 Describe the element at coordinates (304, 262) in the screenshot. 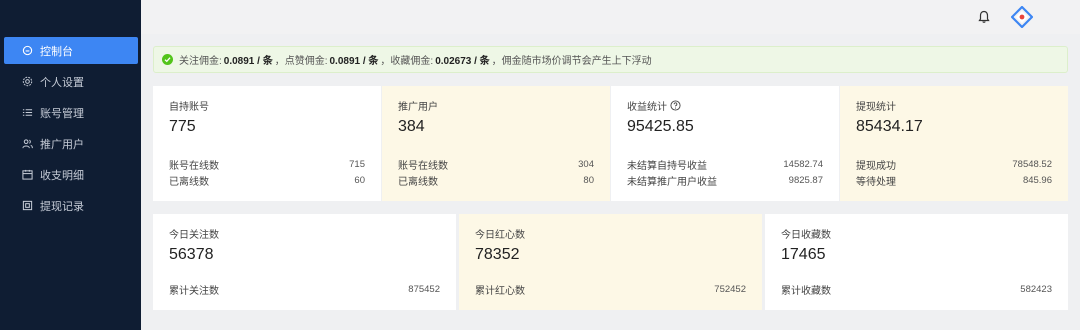

I see `card-today-follows: 今日关注数 56378 累计关注数 875452` at that location.